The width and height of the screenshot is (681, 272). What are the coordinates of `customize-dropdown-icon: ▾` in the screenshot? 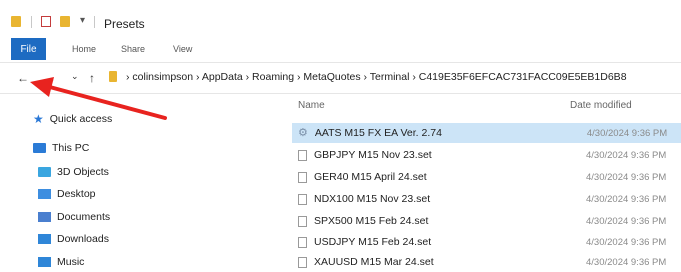 It's located at (82, 20).